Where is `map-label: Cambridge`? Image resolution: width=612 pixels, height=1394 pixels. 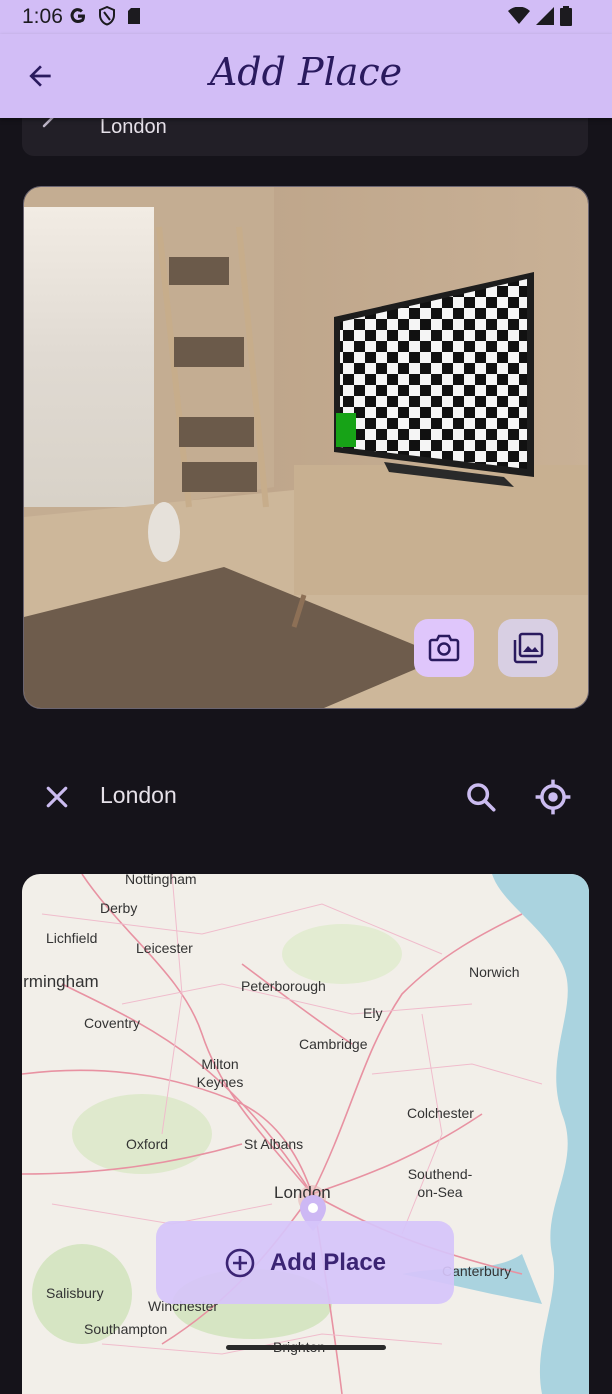 map-label: Cambridge is located at coordinates (333, 1044).